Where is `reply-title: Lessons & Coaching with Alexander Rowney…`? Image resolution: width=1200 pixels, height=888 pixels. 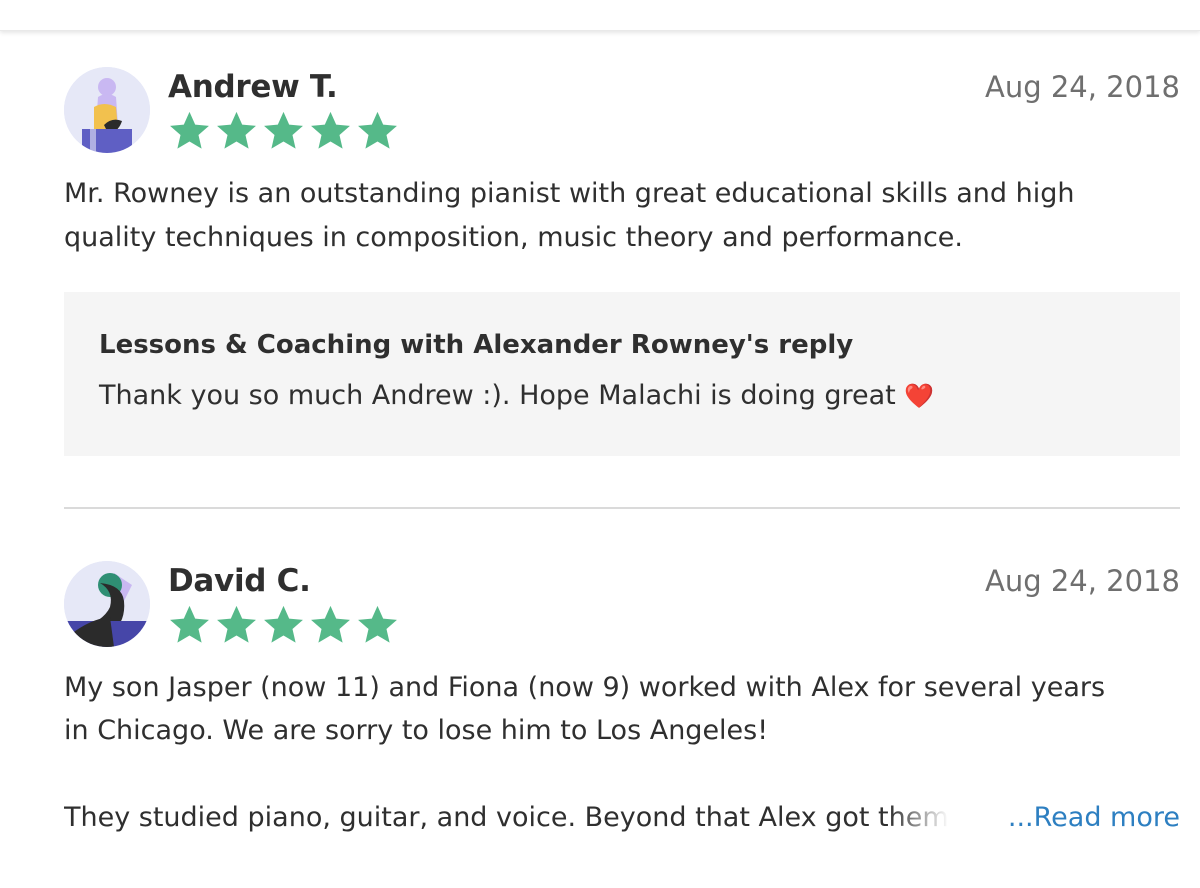
reply-title: Lessons & Coaching with Alexander Rowney… is located at coordinates (476, 345).